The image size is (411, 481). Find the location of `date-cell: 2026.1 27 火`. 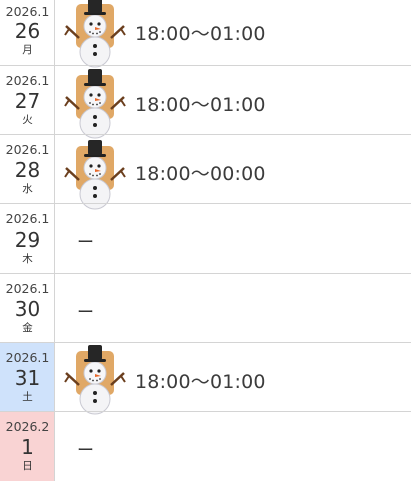

date-cell: 2026.1 27 火 is located at coordinates (27, 100).